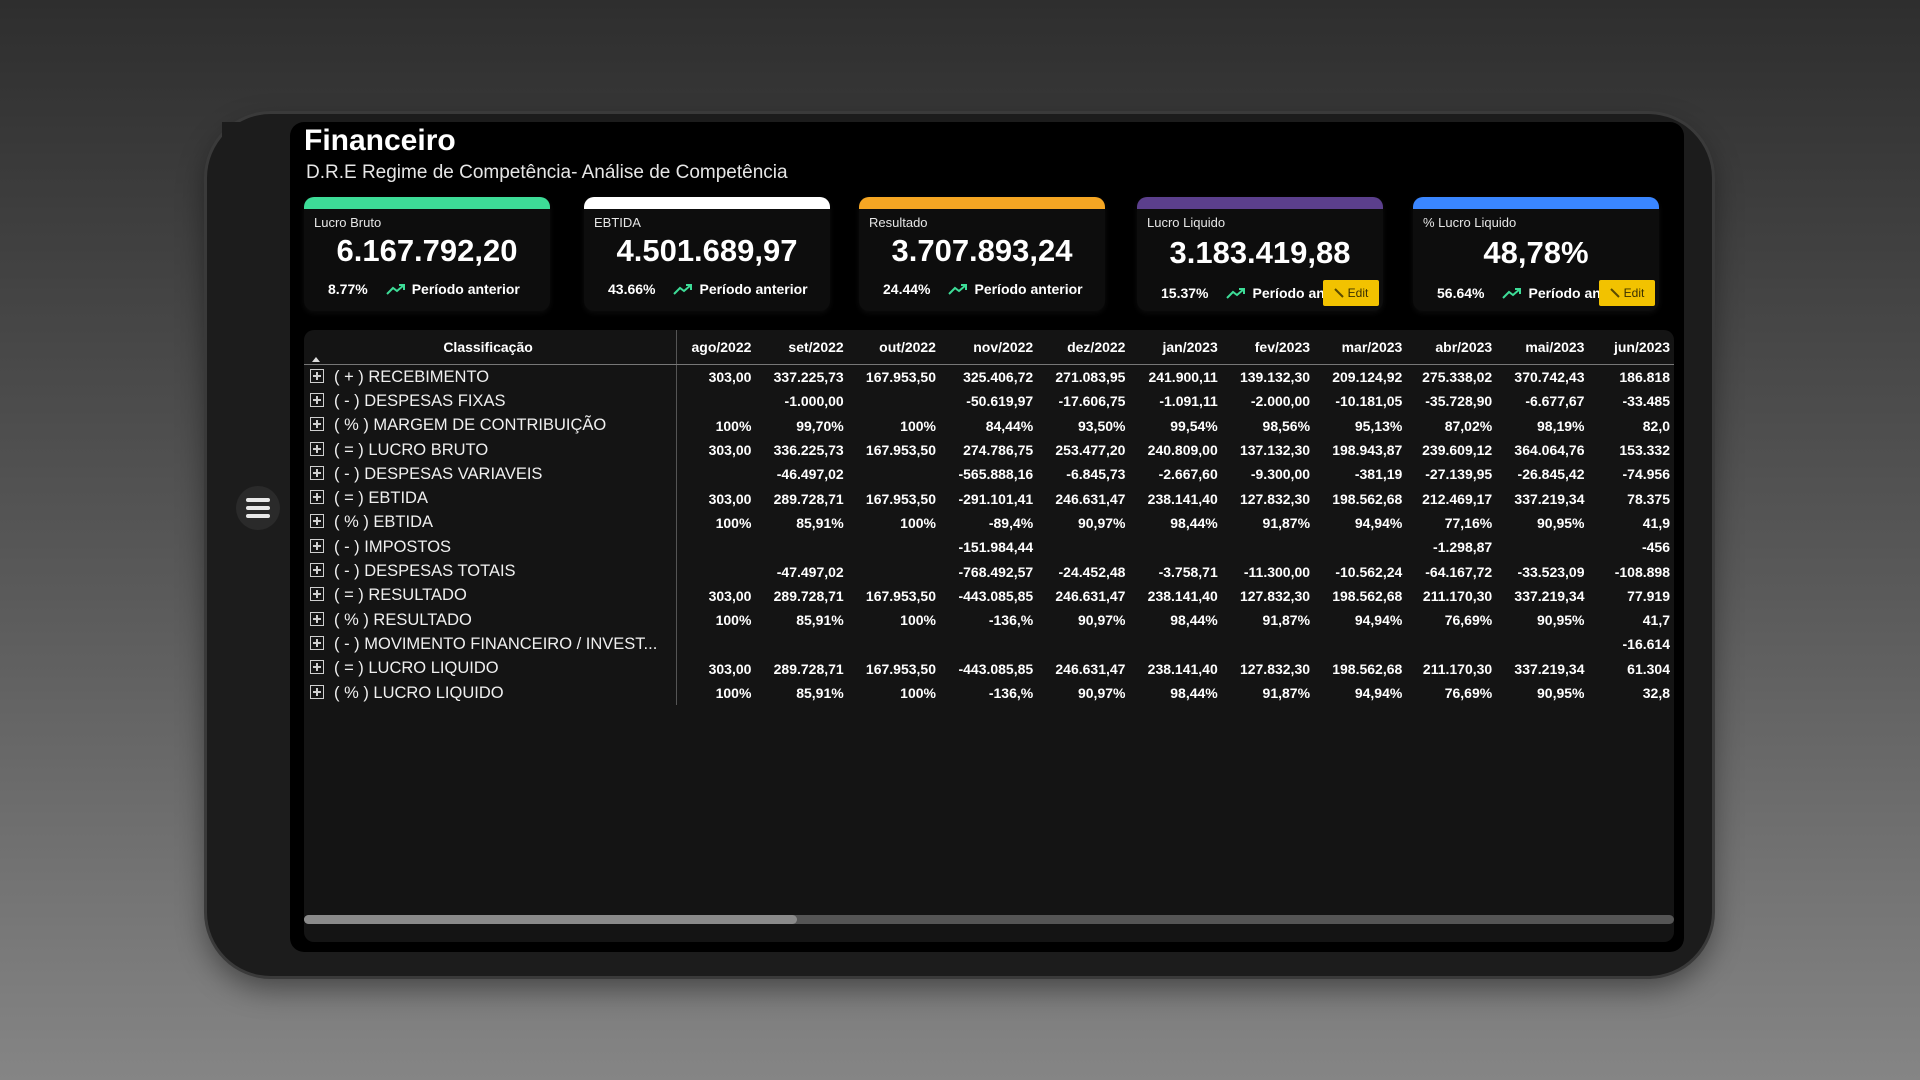 The height and width of the screenshot is (1080, 1920). I want to click on column-header: out/2022, so click(893, 347).